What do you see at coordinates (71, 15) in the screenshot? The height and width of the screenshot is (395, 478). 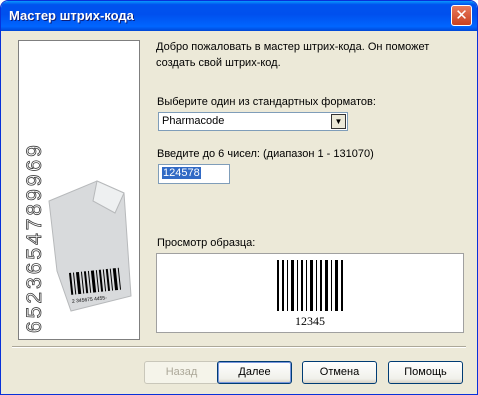 I see `window-title: Мастер штрих-кода` at bounding box center [71, 15].